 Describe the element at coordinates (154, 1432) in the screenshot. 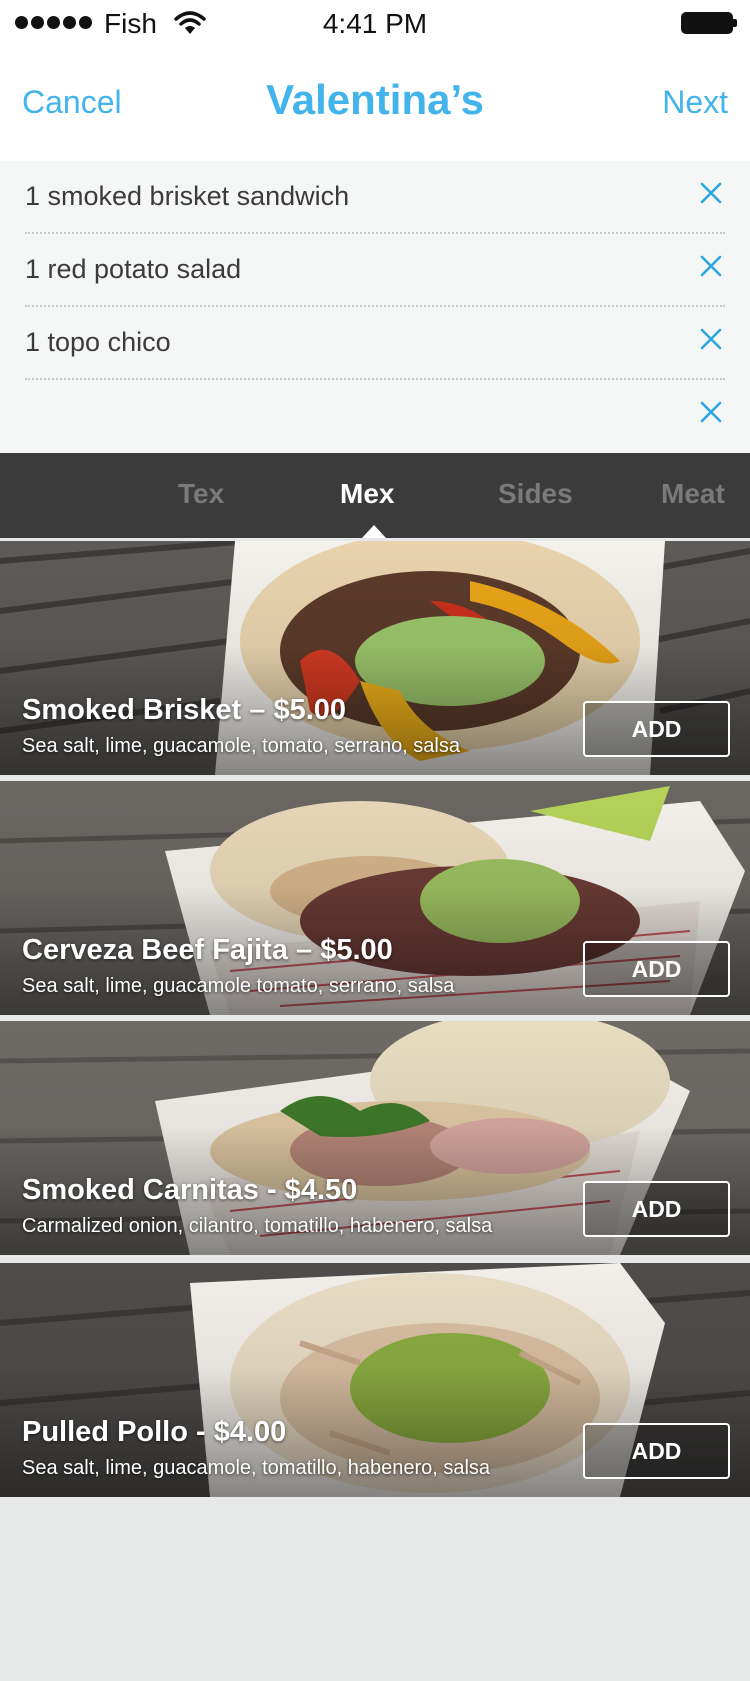

I see `menu-item-title: Pulled Pollo - $4.00` at that location.